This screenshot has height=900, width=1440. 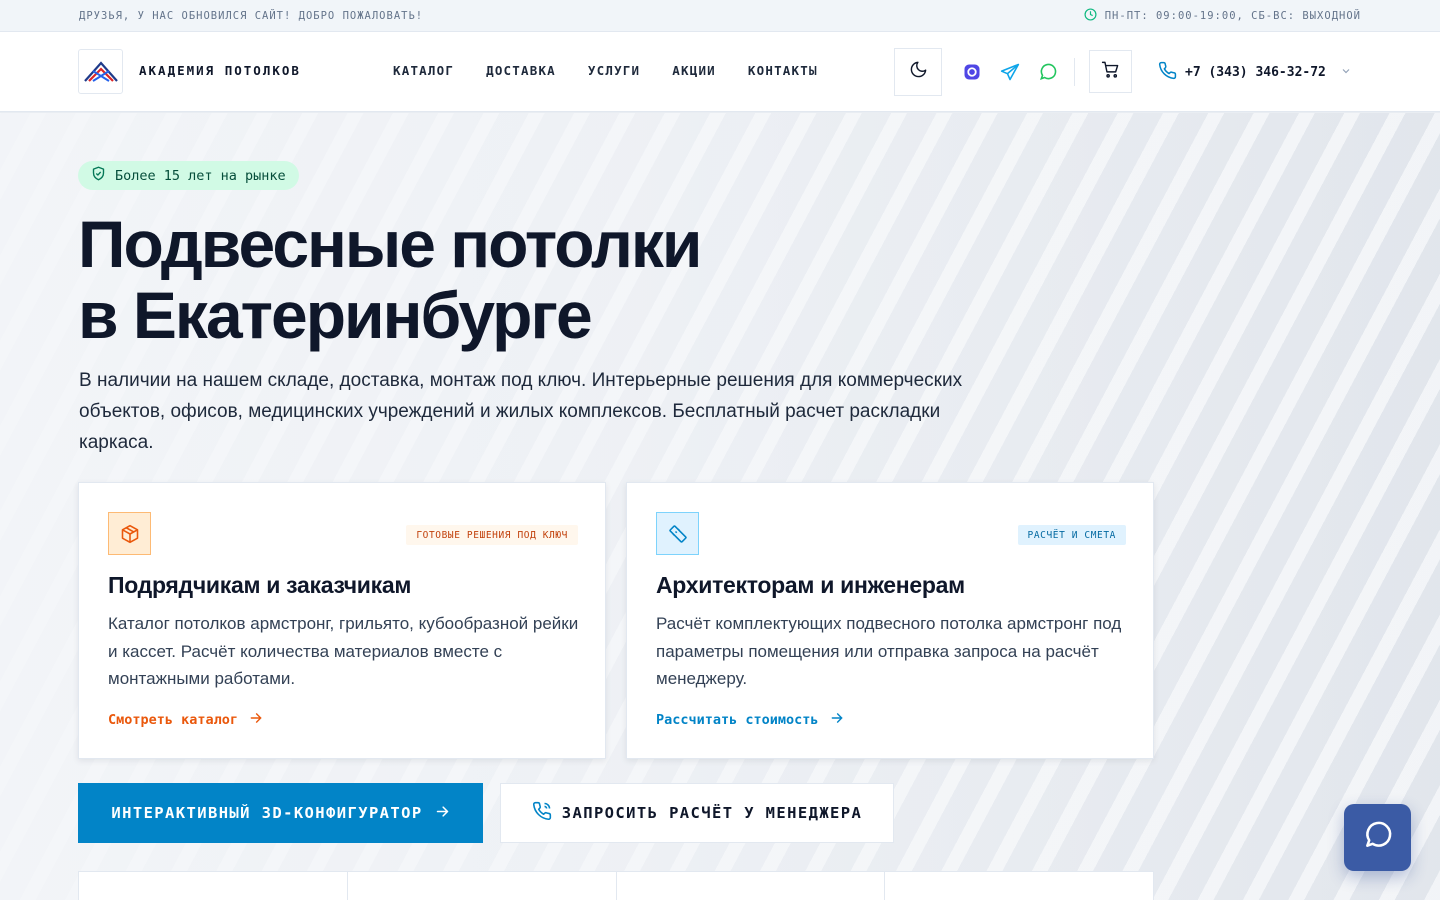 I want to click on view-catalog-link: Смотреть каталог, so click(x=185, y=720).